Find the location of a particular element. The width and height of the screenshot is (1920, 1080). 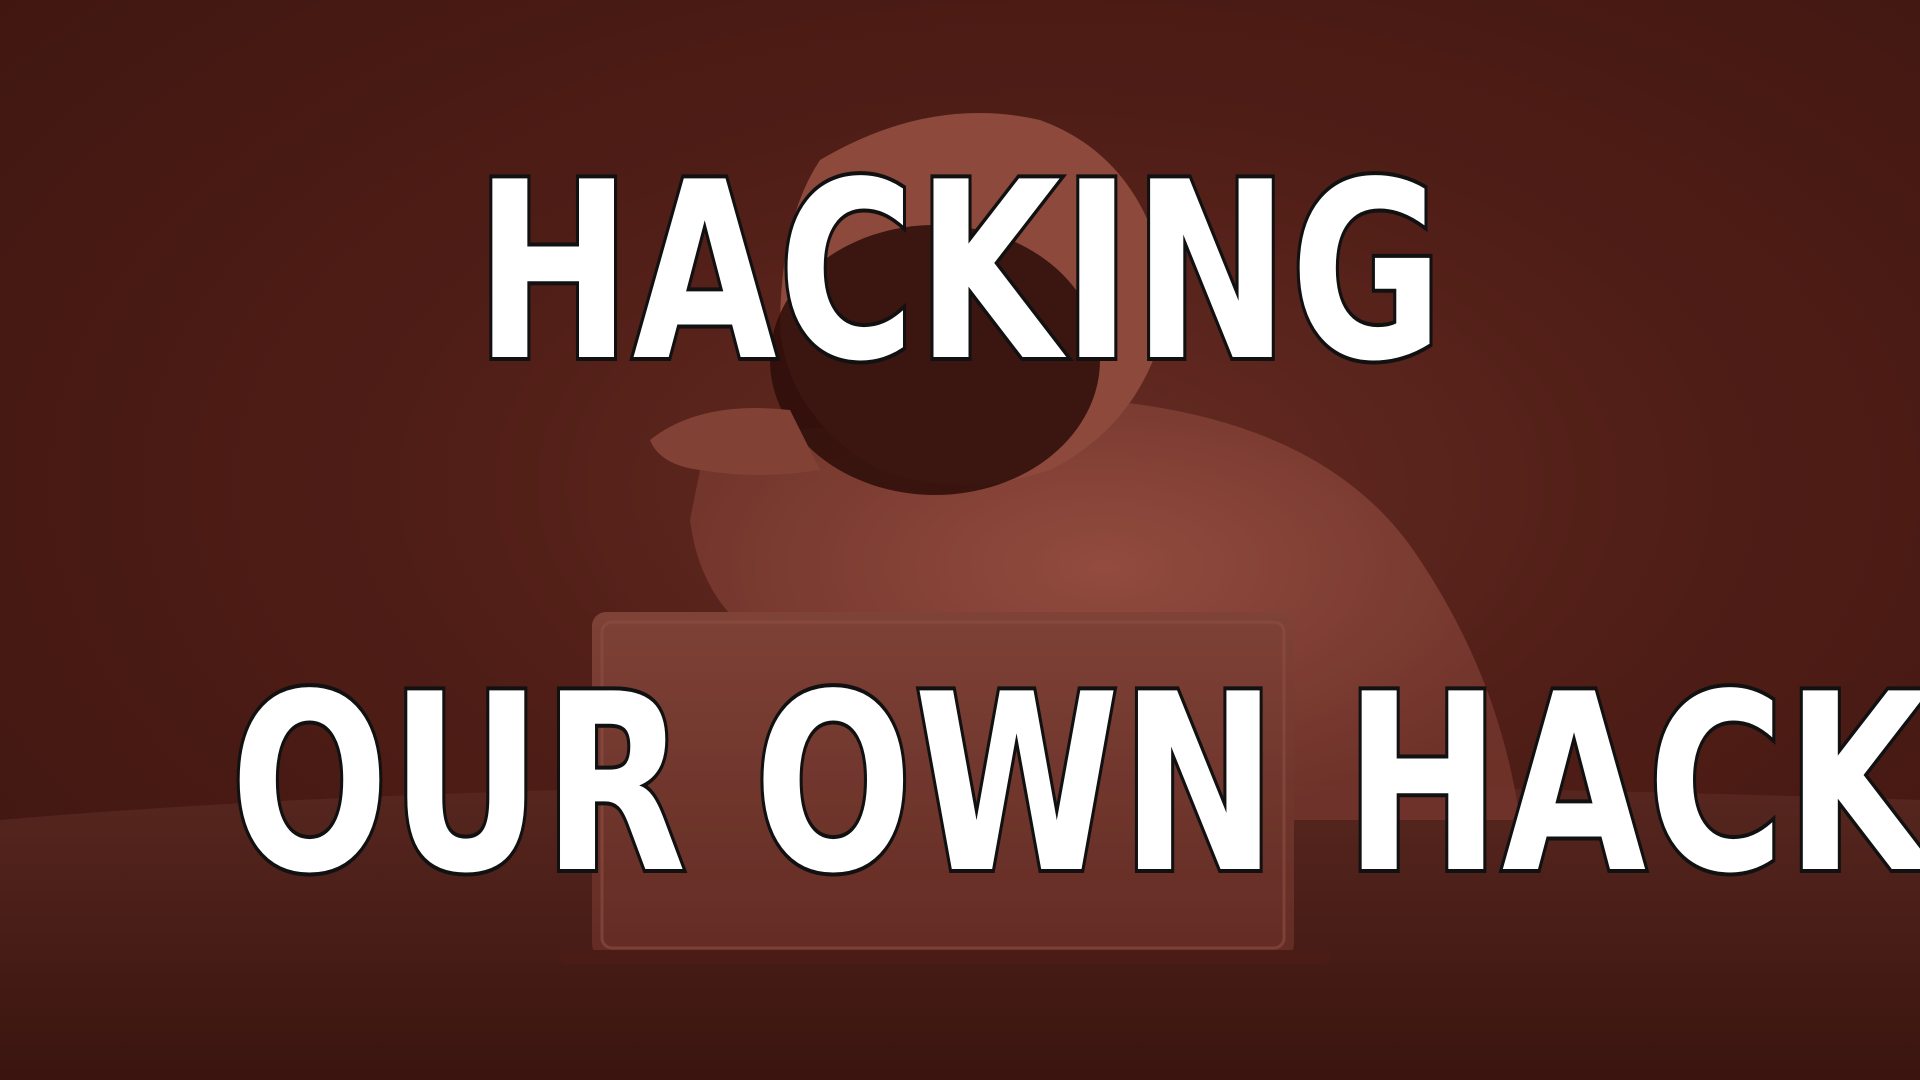

headline-line-1: HACKING is located at coordinates (959, 272).